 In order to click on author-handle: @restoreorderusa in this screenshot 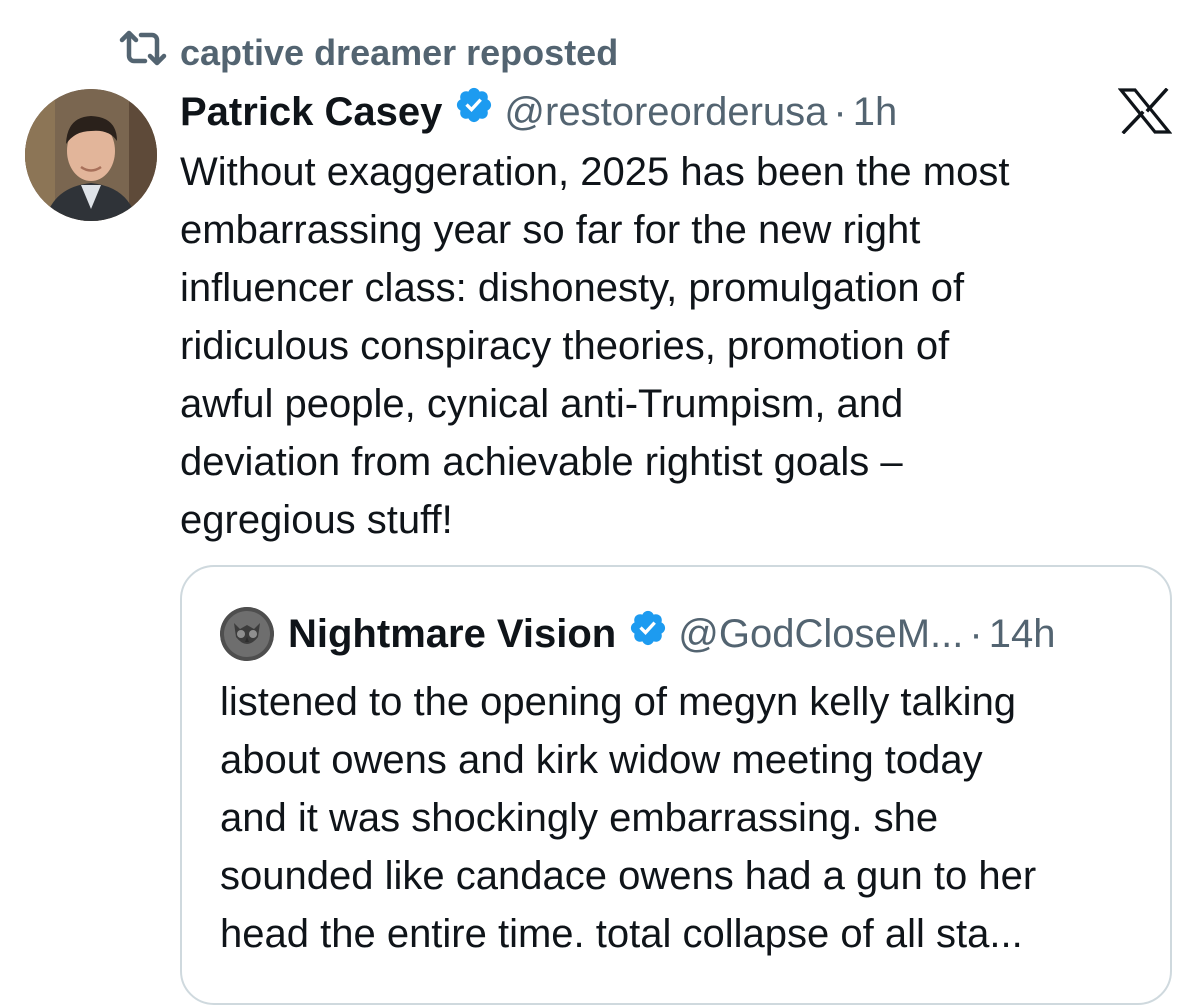, I will do `click(665, 112)`.